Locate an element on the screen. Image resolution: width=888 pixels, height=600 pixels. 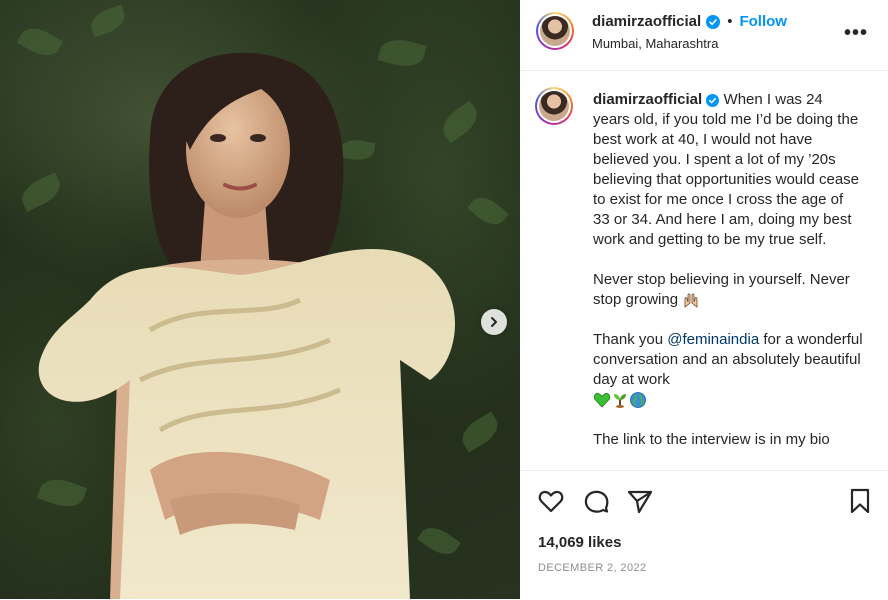
chevron-right-icon is located at coordinates (494, 322).